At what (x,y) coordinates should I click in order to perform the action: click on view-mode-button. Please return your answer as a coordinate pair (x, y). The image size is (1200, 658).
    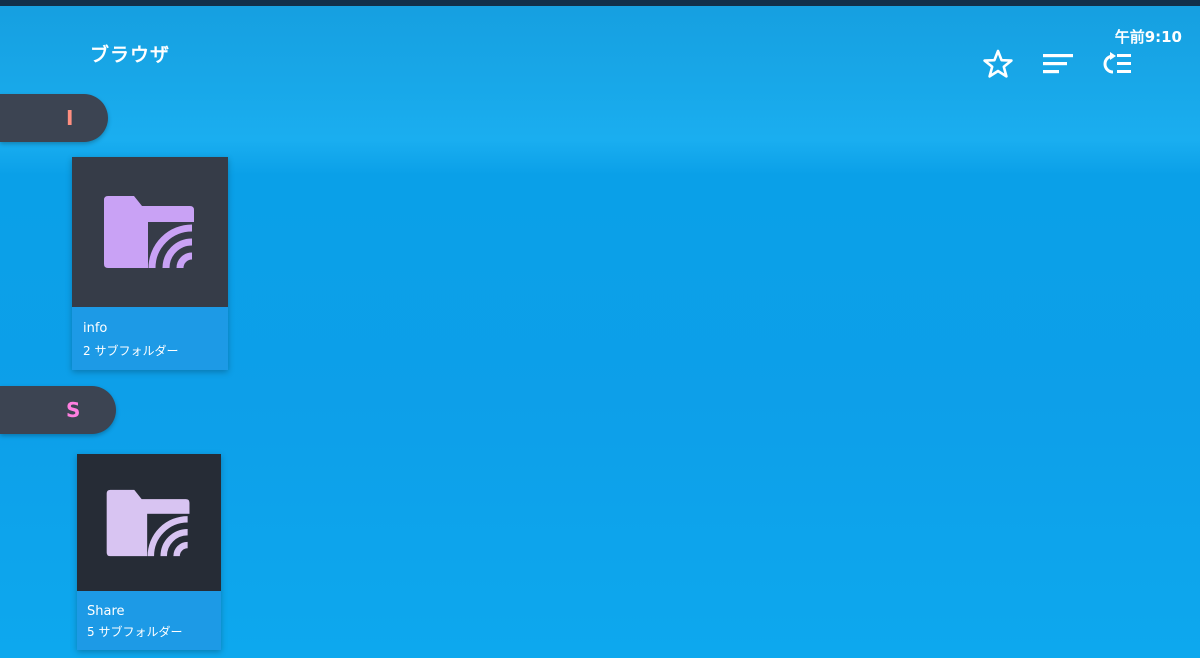
    Looking at the image, I should click on (1118, 64).